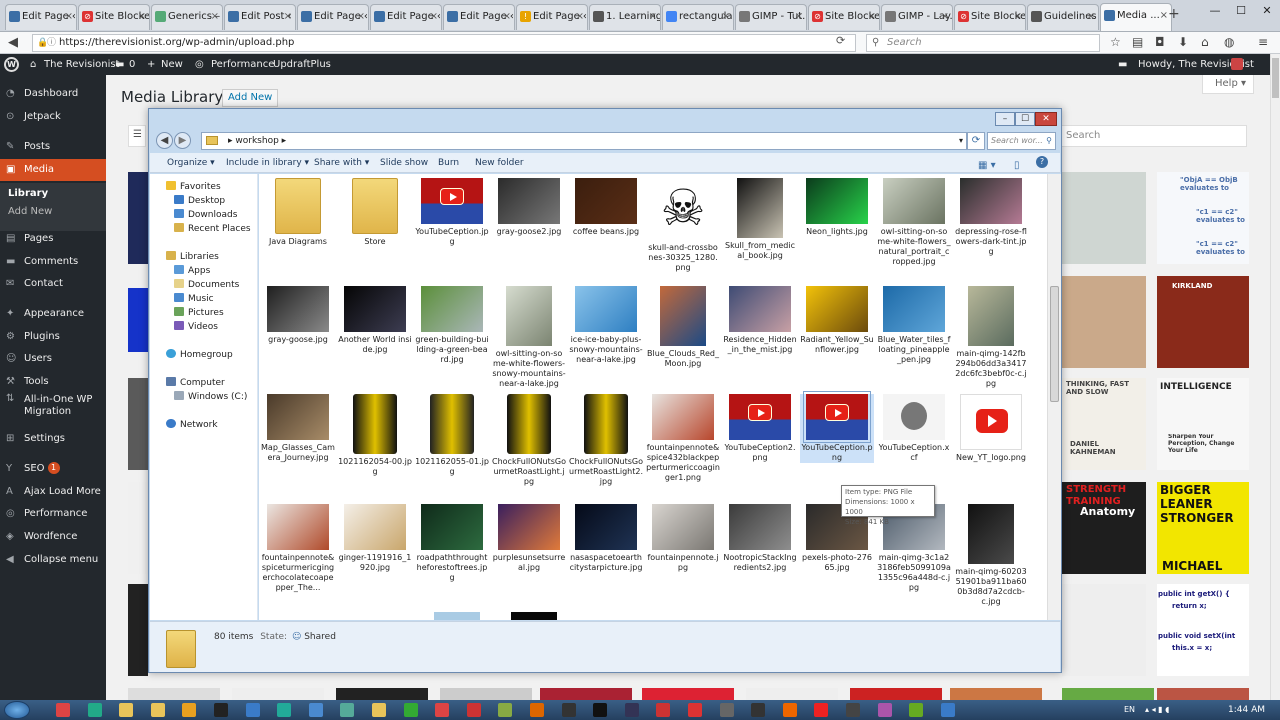 Image resolution: width=1280 pixels, height=720 pixels. Describe the element at coordinates (452, 212) in the screenshot. I see `file-item: YouTubeCeption.jpg` at that location.